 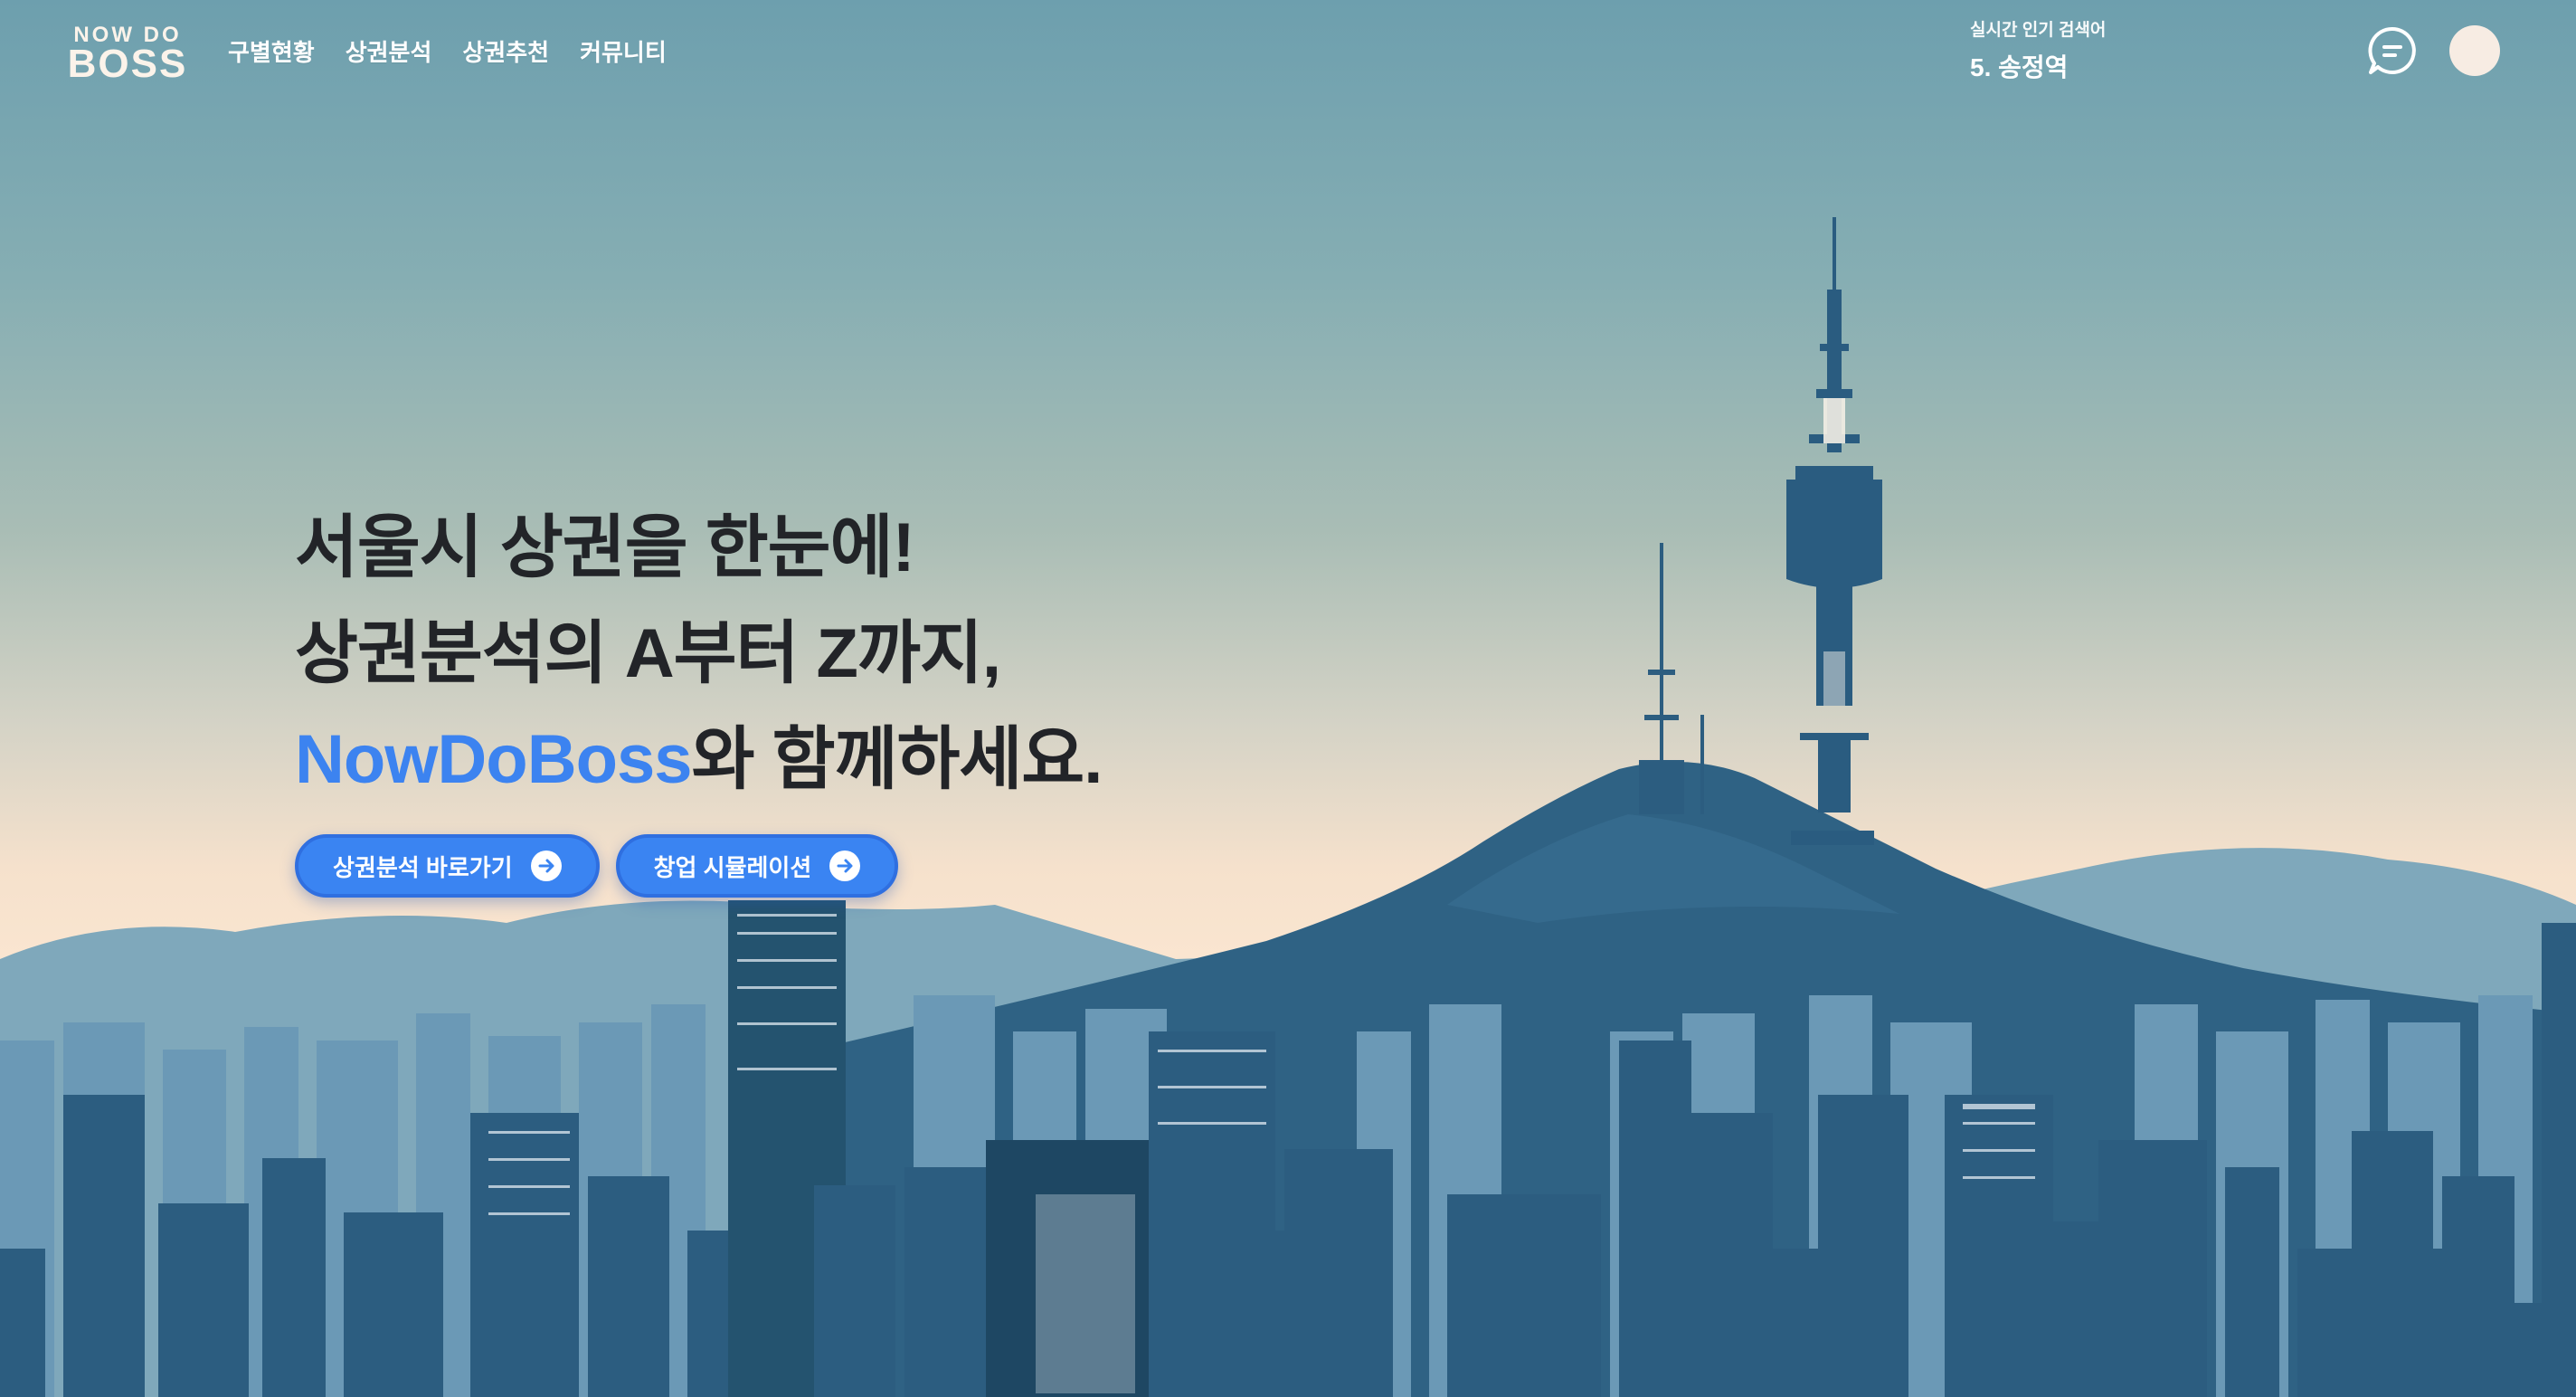 What do you see at coordinates (733, 867) in the screenshot?
I see `cta-secondary-label: 창업 시뮬레이션` at bounding box center [733, 867].